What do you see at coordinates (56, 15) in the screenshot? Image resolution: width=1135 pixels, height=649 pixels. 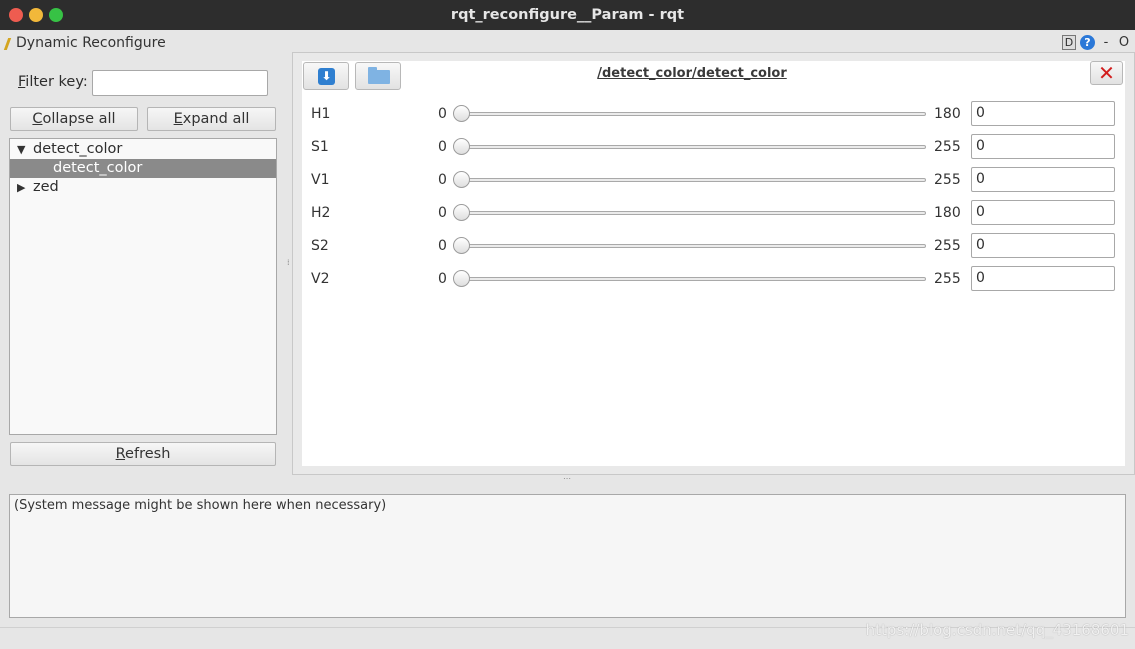 I see `maximize-window-button` at bounding box center [56, 15].